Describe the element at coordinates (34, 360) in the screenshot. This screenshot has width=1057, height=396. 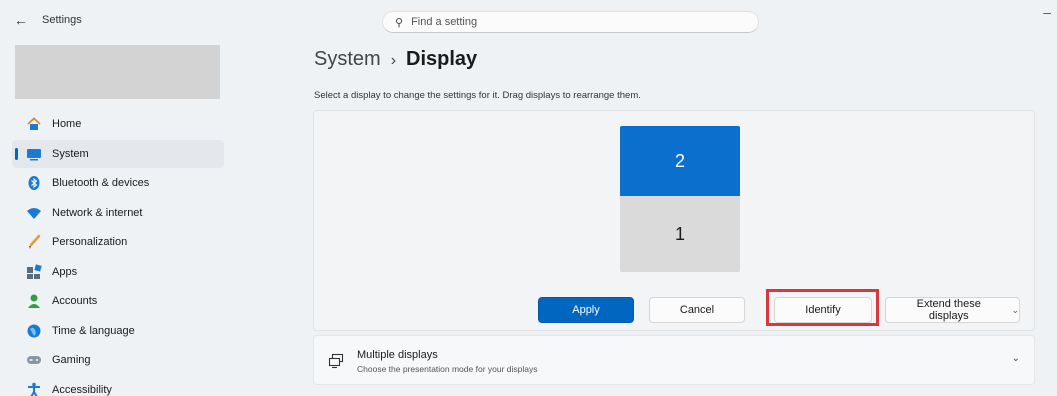
I see `gamepad-icon` at that location.